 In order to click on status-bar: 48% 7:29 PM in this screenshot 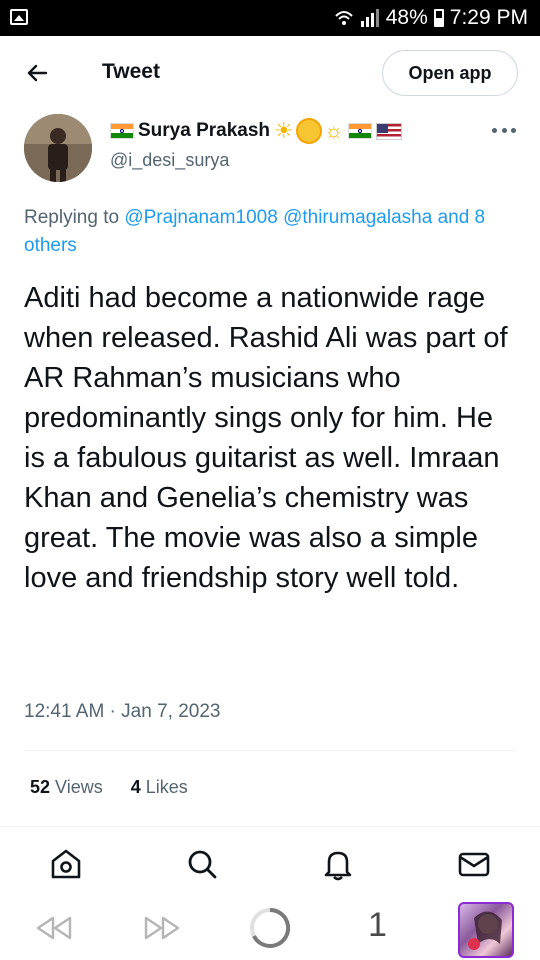, I will do `click(270, 18)`.